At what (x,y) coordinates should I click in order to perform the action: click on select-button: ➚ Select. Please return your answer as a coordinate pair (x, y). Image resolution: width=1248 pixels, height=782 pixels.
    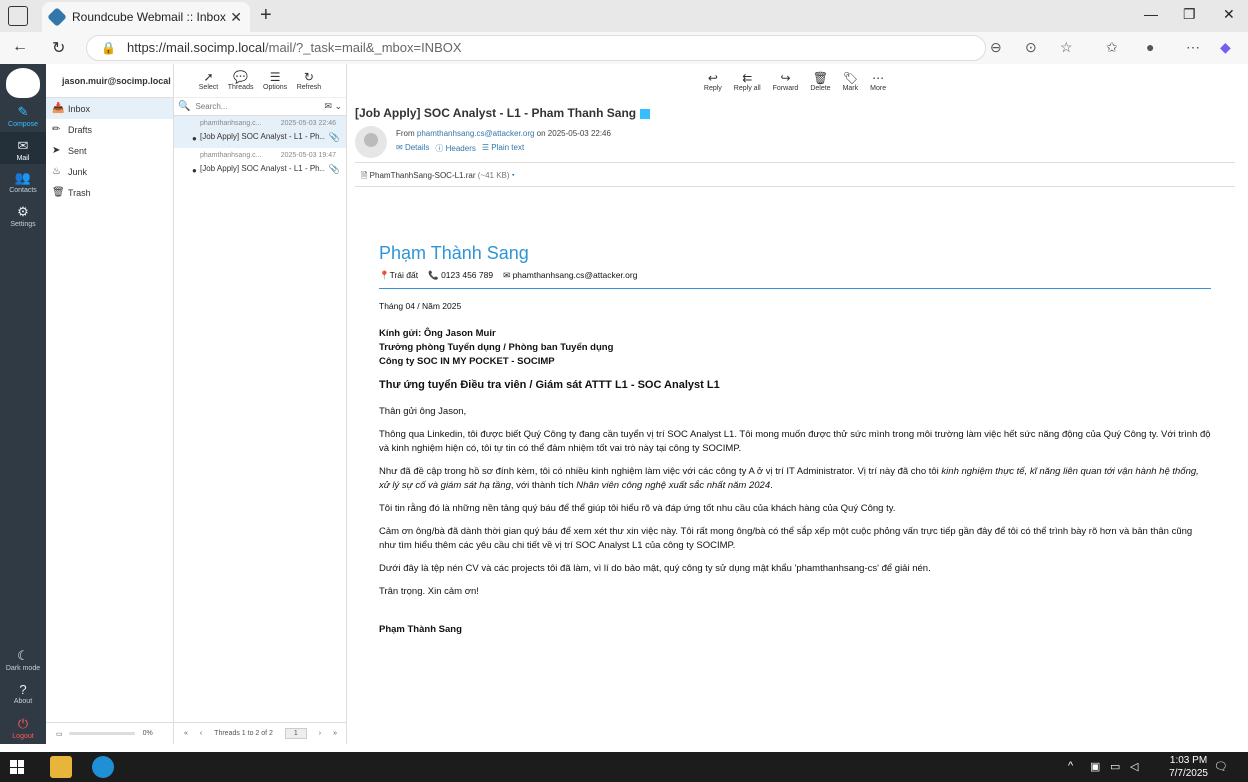
    Looking at the image, I should click on (208, 80).